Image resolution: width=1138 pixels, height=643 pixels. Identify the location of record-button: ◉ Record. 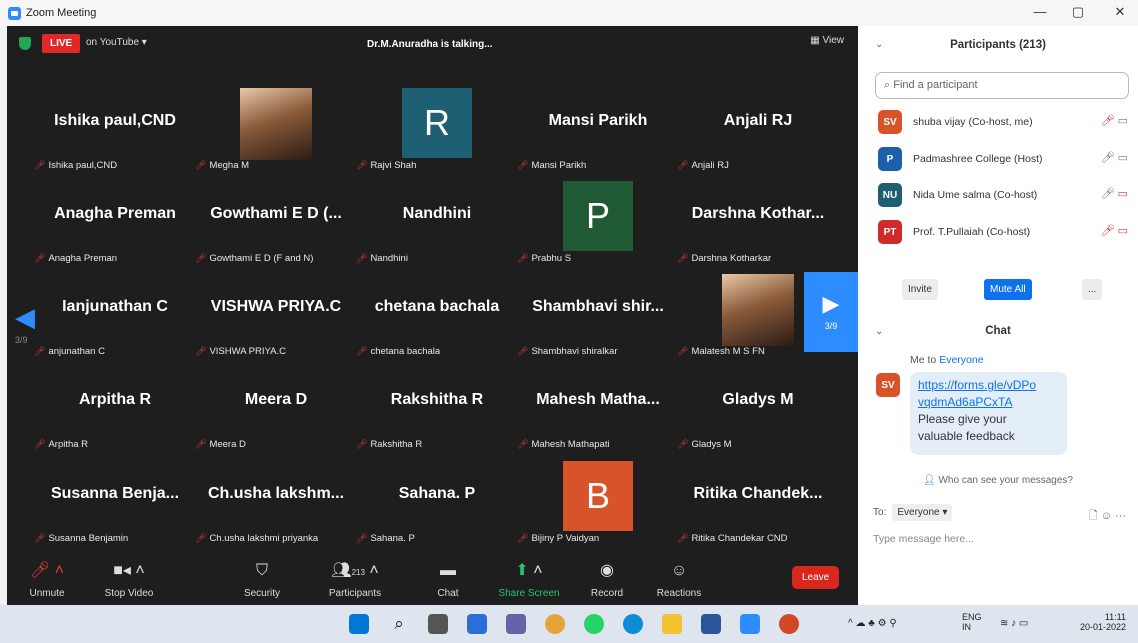
(607, 579).